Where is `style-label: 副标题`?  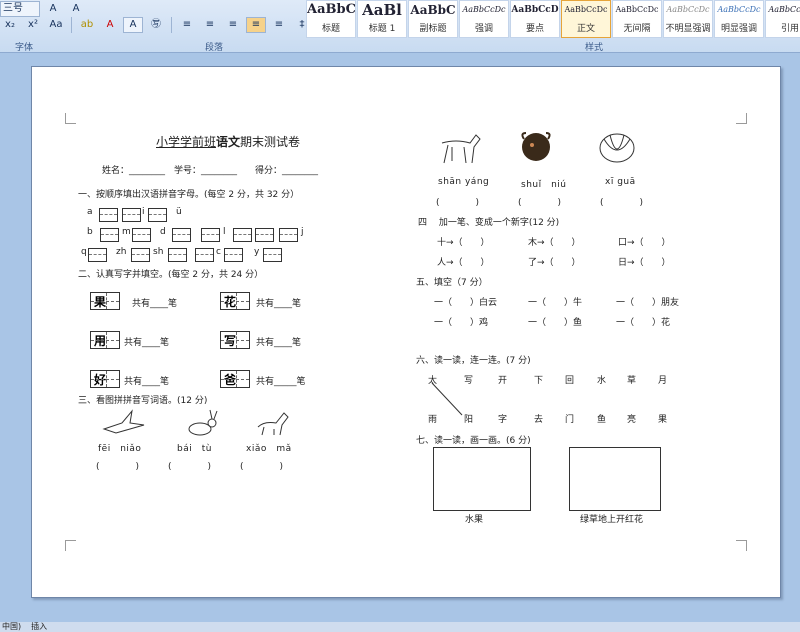
style-label: 副标题 is located at coordinates (433, 29).